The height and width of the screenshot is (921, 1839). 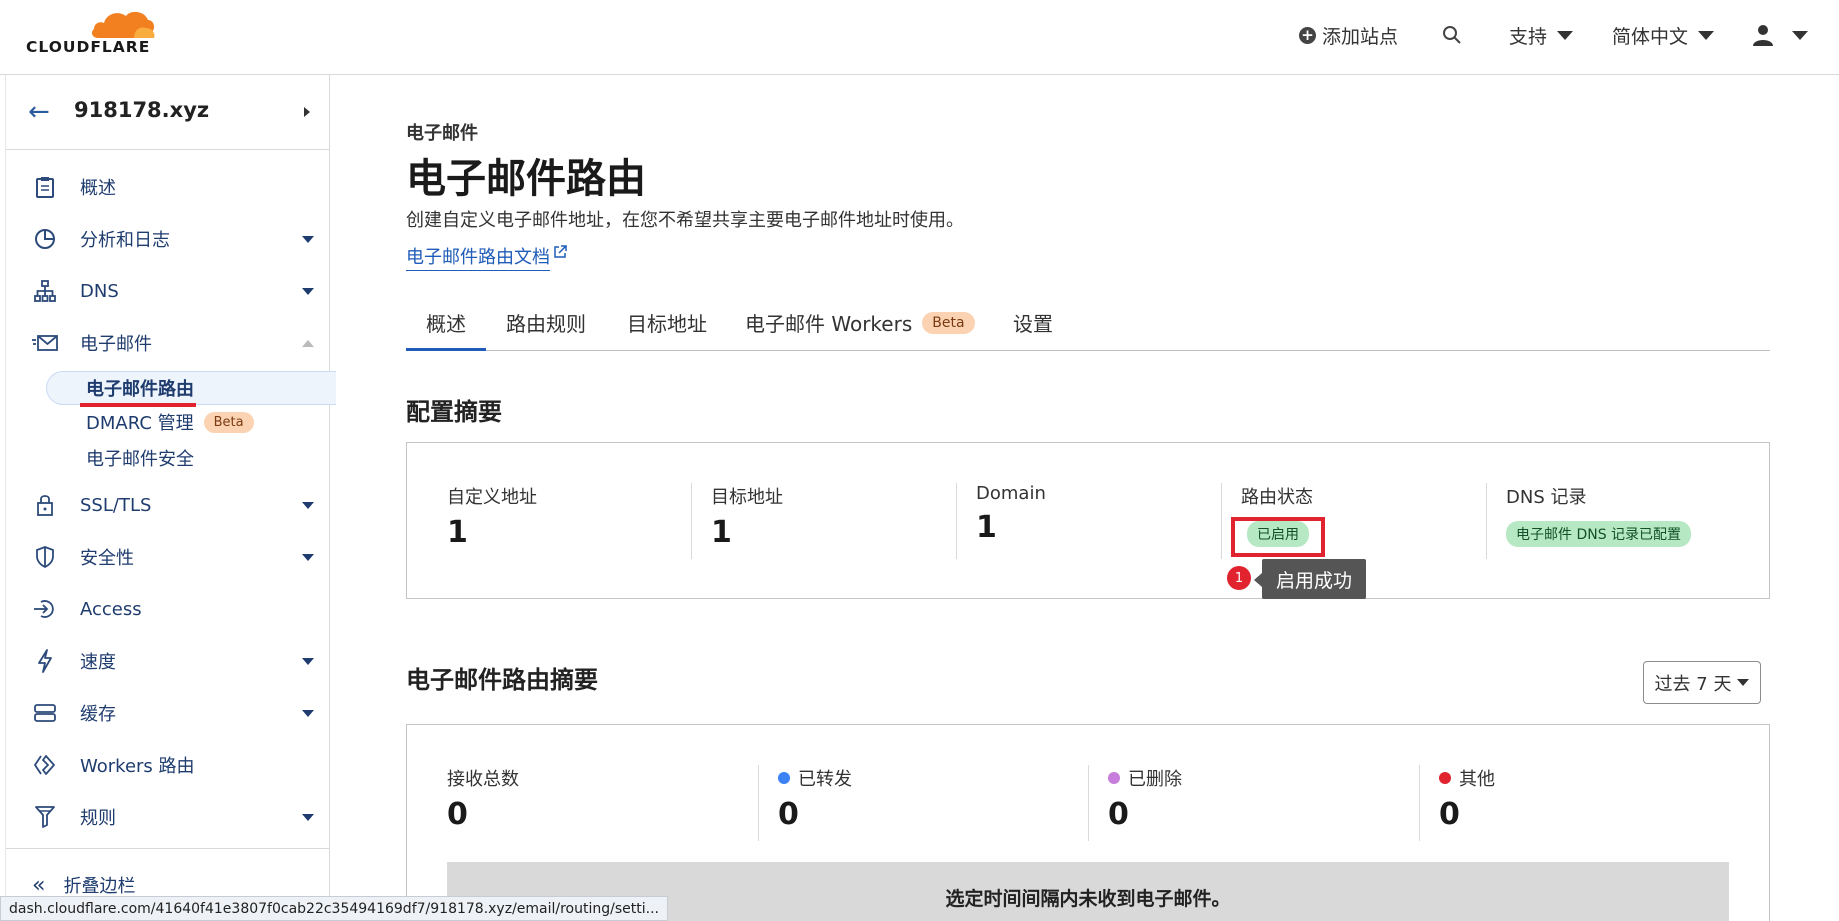 I want to click on sidebar-item-cache: 缓存, so click(x=168, y=713).